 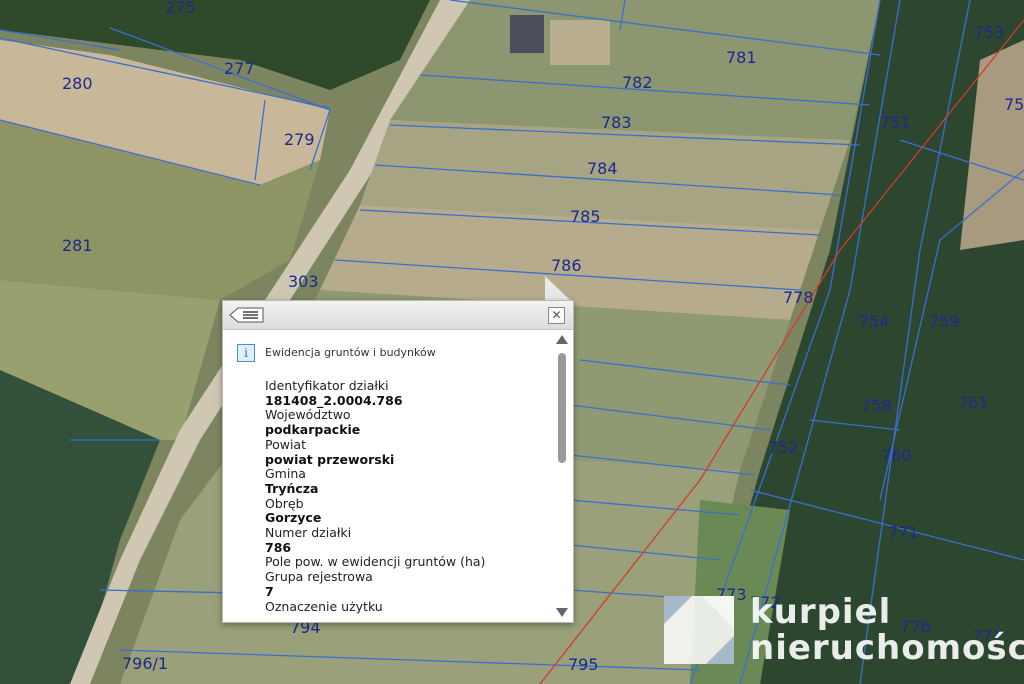 I want to click on popup-header: ✕, so click(x=398, y=315).